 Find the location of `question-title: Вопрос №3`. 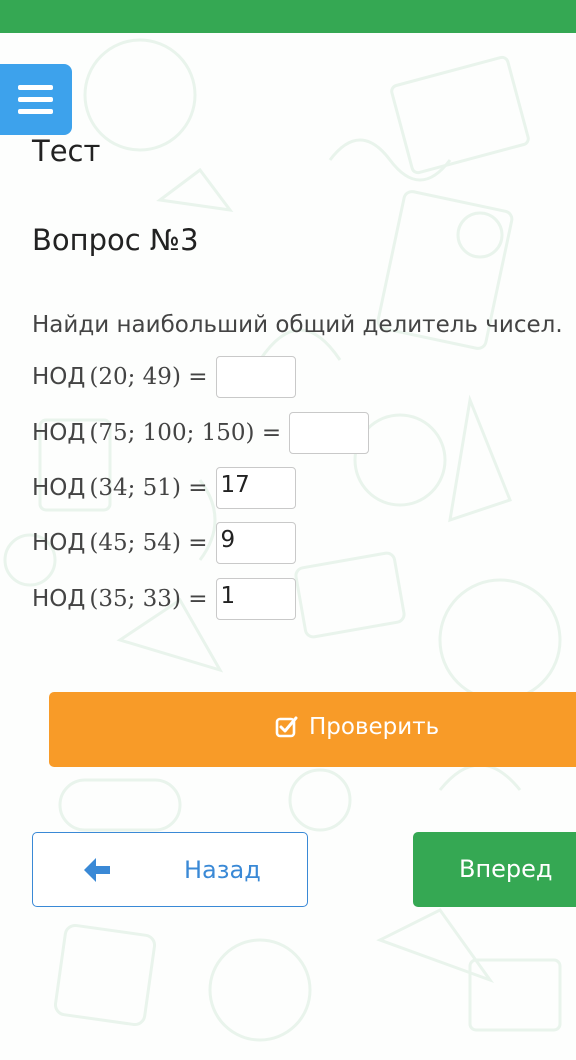

question-title: Вопрос №3 is located at coordinates (115, 240).